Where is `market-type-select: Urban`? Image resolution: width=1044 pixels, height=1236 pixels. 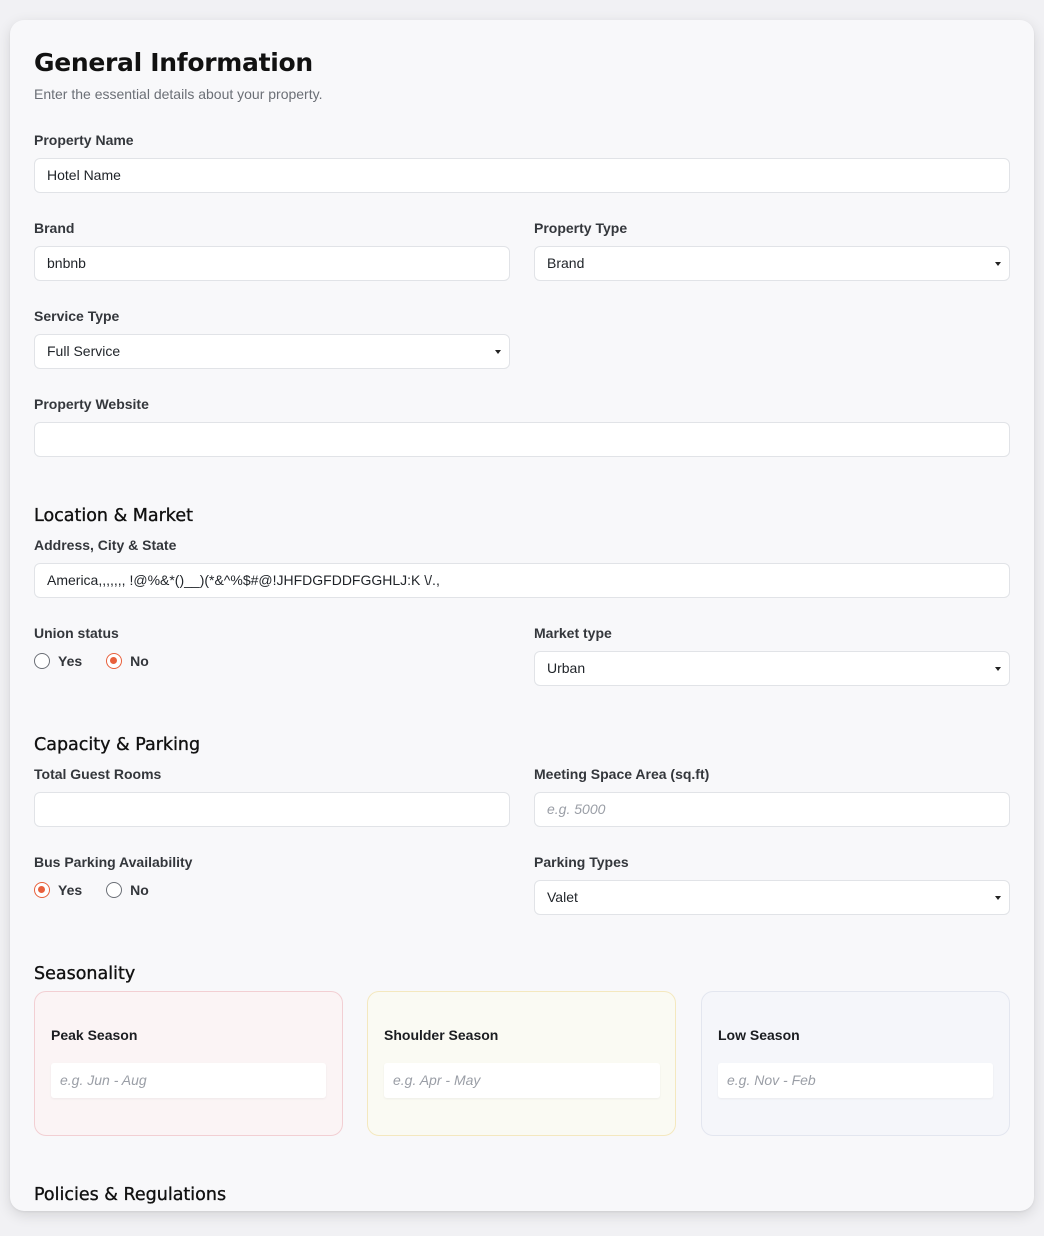
market-type-select: Urban is located at coordinates (772, 668).